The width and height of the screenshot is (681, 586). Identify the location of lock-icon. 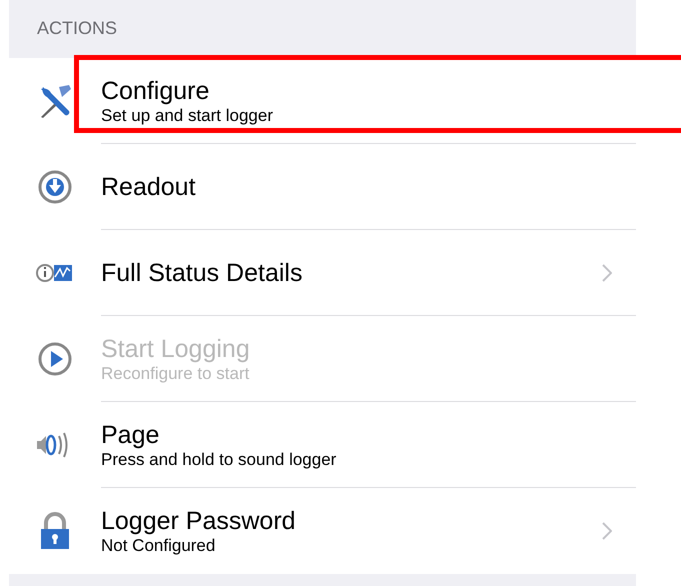
(55, 531).